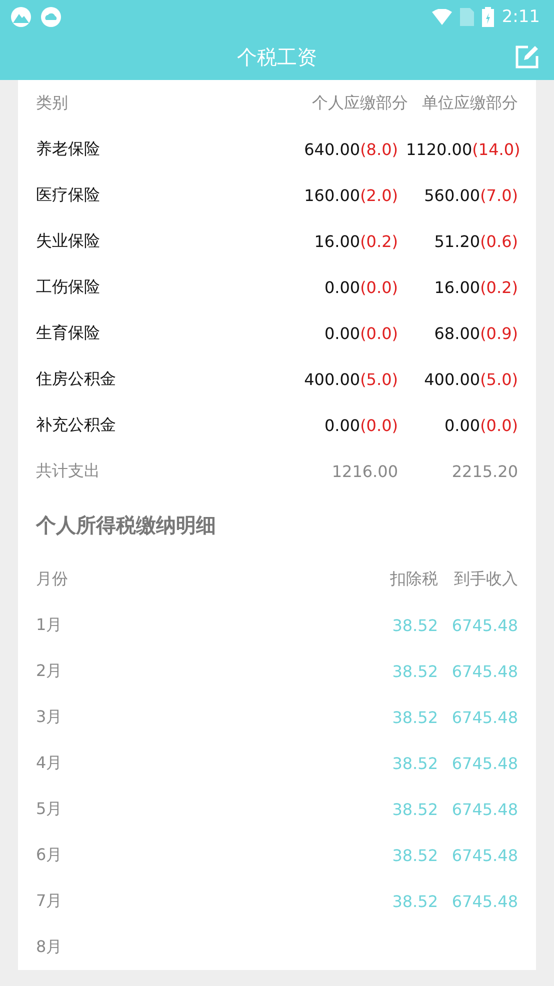  I want to click on cloud-icon, so click(51, 17).